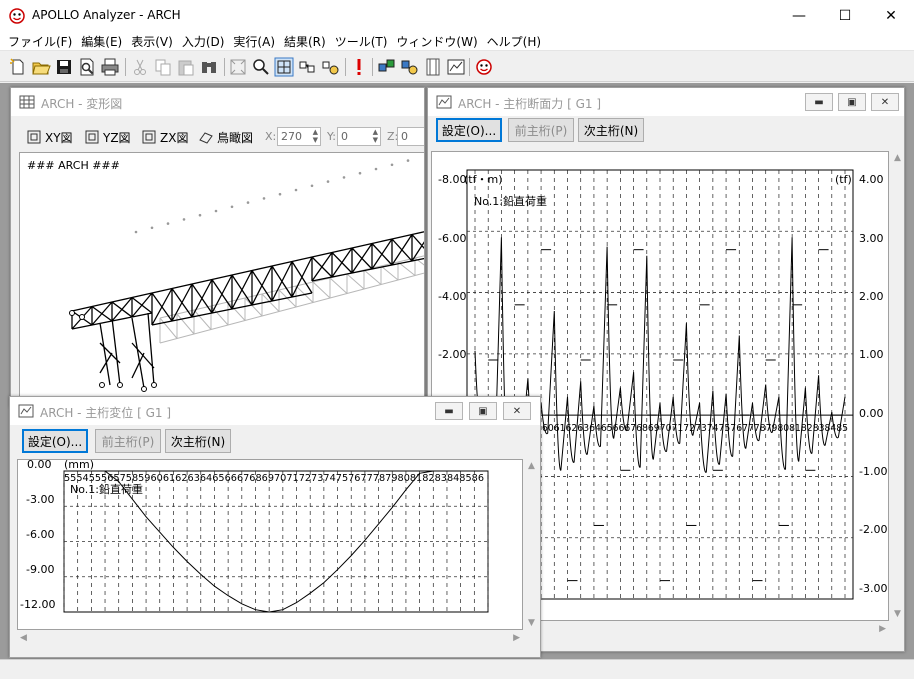 Image resolution: width=914 pixels, height=679 pixels. Describe the element at coordinates (291, 136) in the screenshot. I see `x-coord-value: 270` at that location.